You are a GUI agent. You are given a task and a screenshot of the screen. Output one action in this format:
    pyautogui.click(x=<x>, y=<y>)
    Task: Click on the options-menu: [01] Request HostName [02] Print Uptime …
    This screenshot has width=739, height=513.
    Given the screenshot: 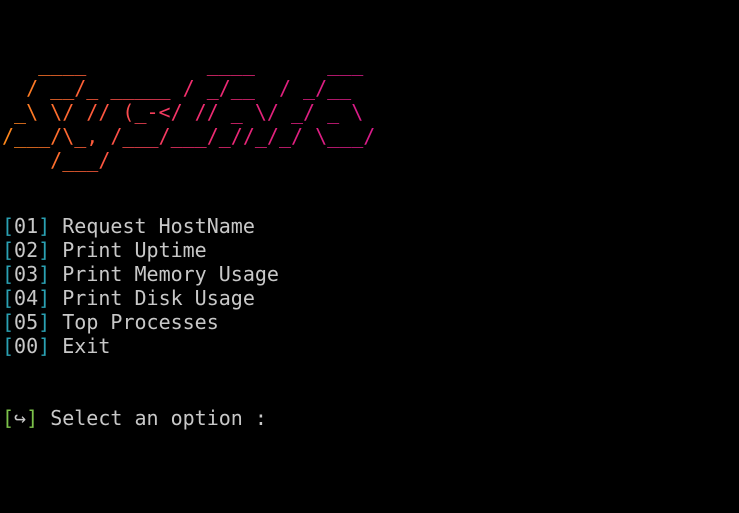 What is the action you would take?
    pyautogui.click(x=140, y=286)
    